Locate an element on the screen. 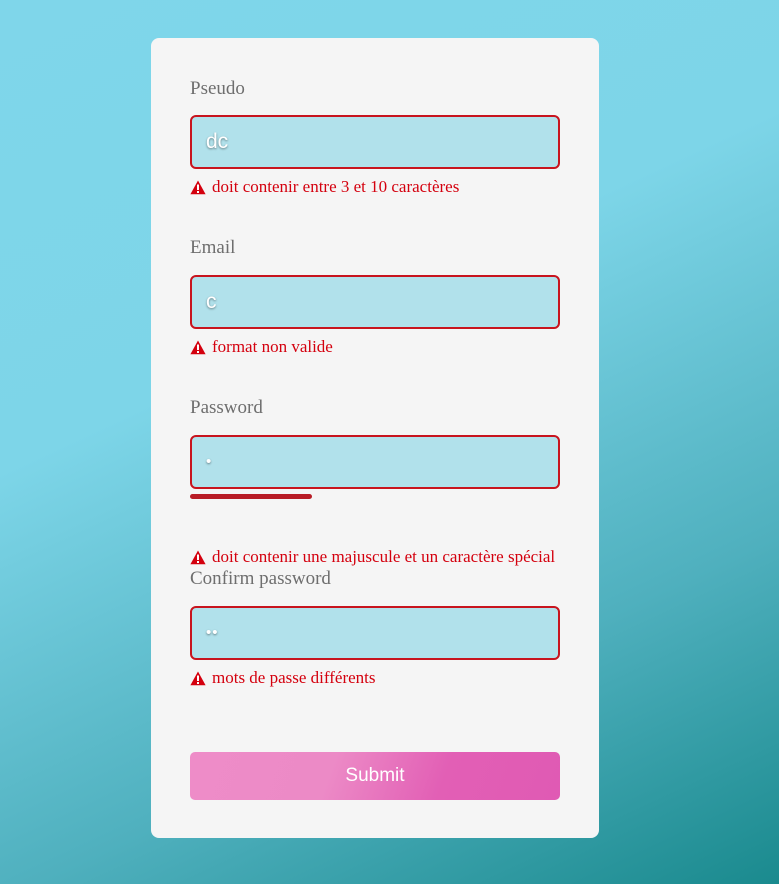 This screenshot has width=779, height=884. pseudo-error: doit contenir entre 3 et 10 caractères is located at coordinates (324, 187).